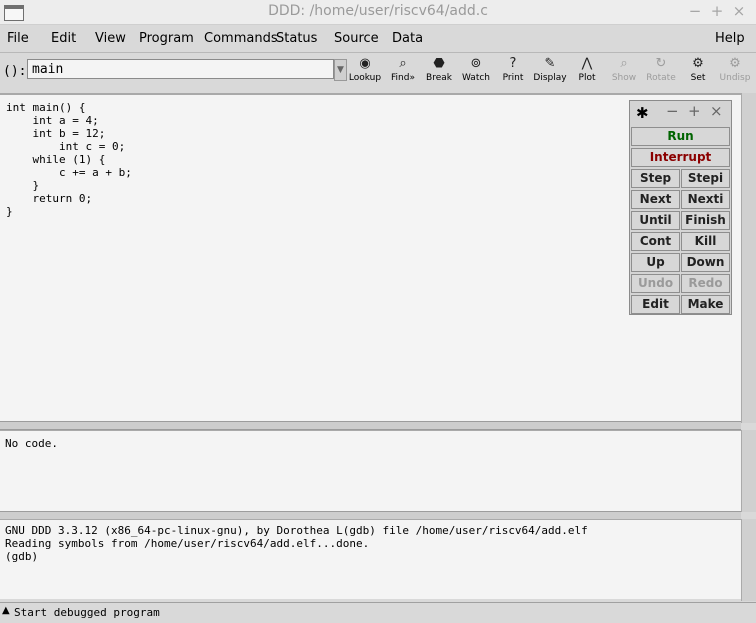  I want to click on find-button: ⌕ Find», so click(403, 71).